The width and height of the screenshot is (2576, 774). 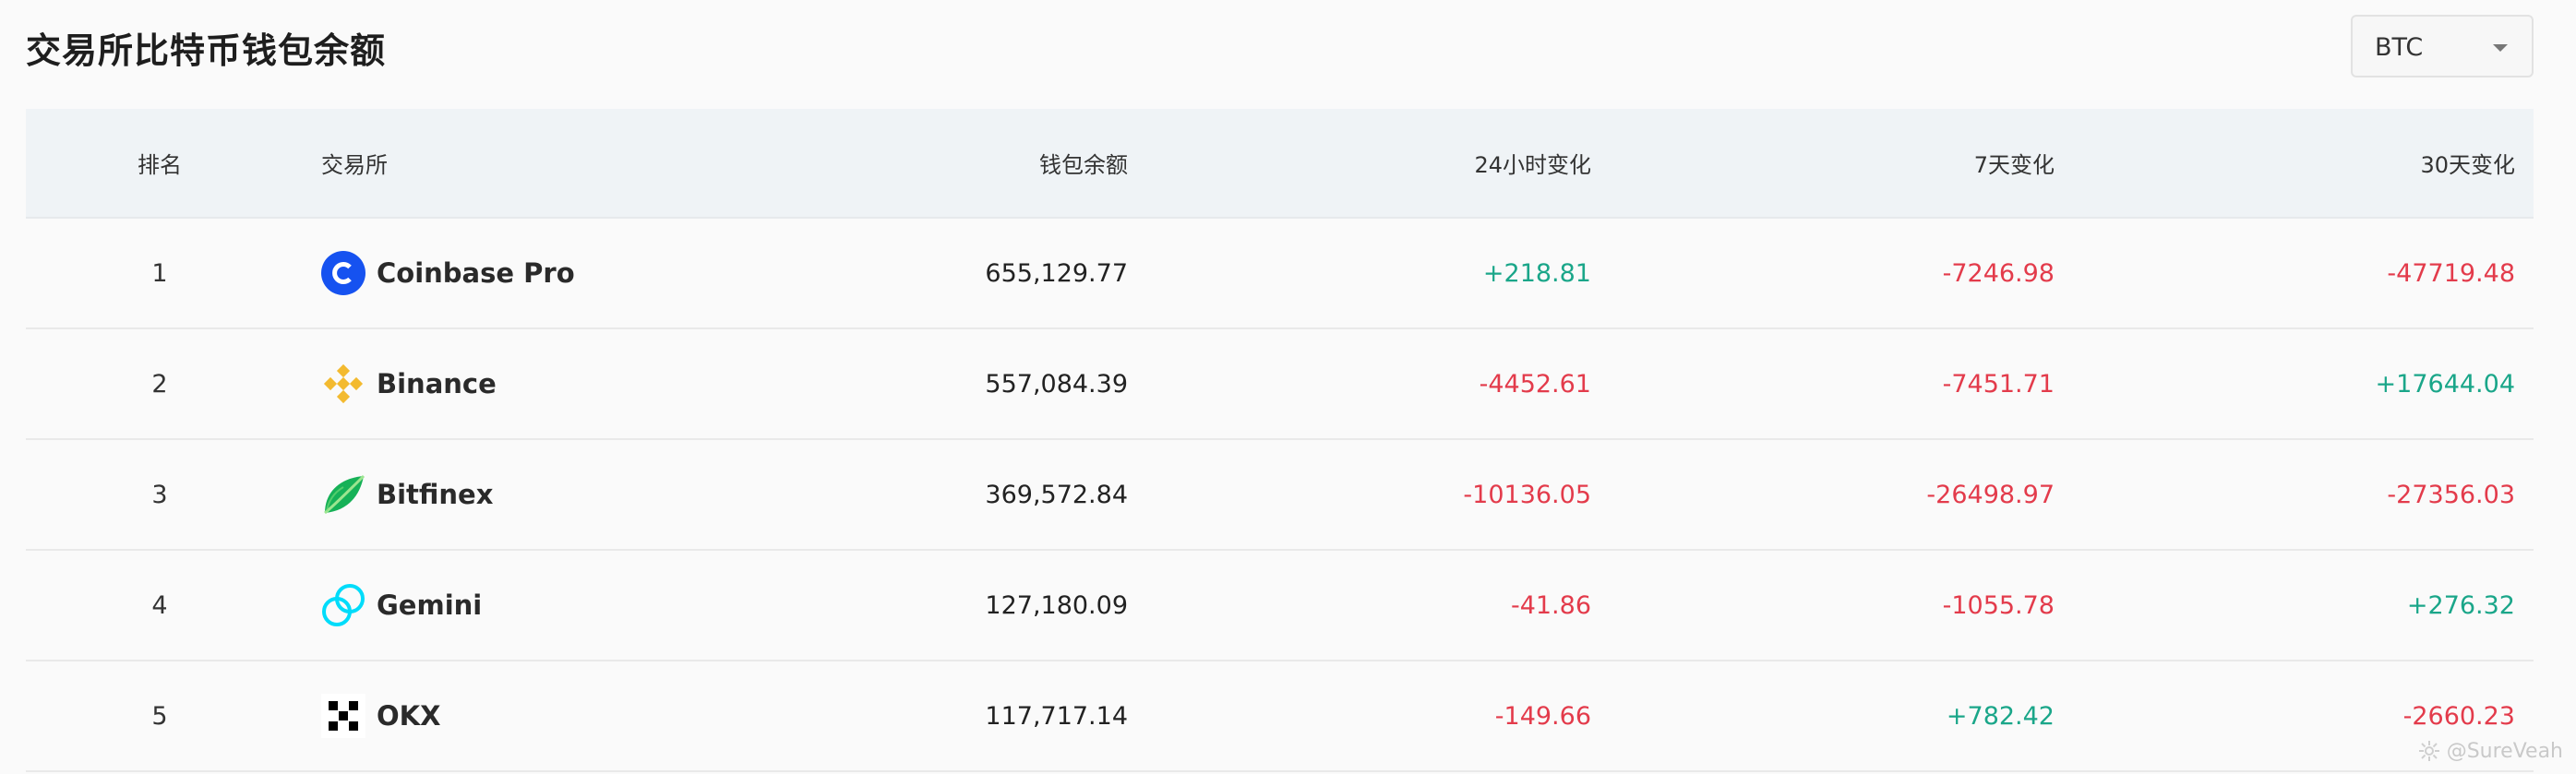 What do you see at coordinates (160, 716) in the screenshot?
I see `rank-cell: 5` at bounding box center [160, 716].